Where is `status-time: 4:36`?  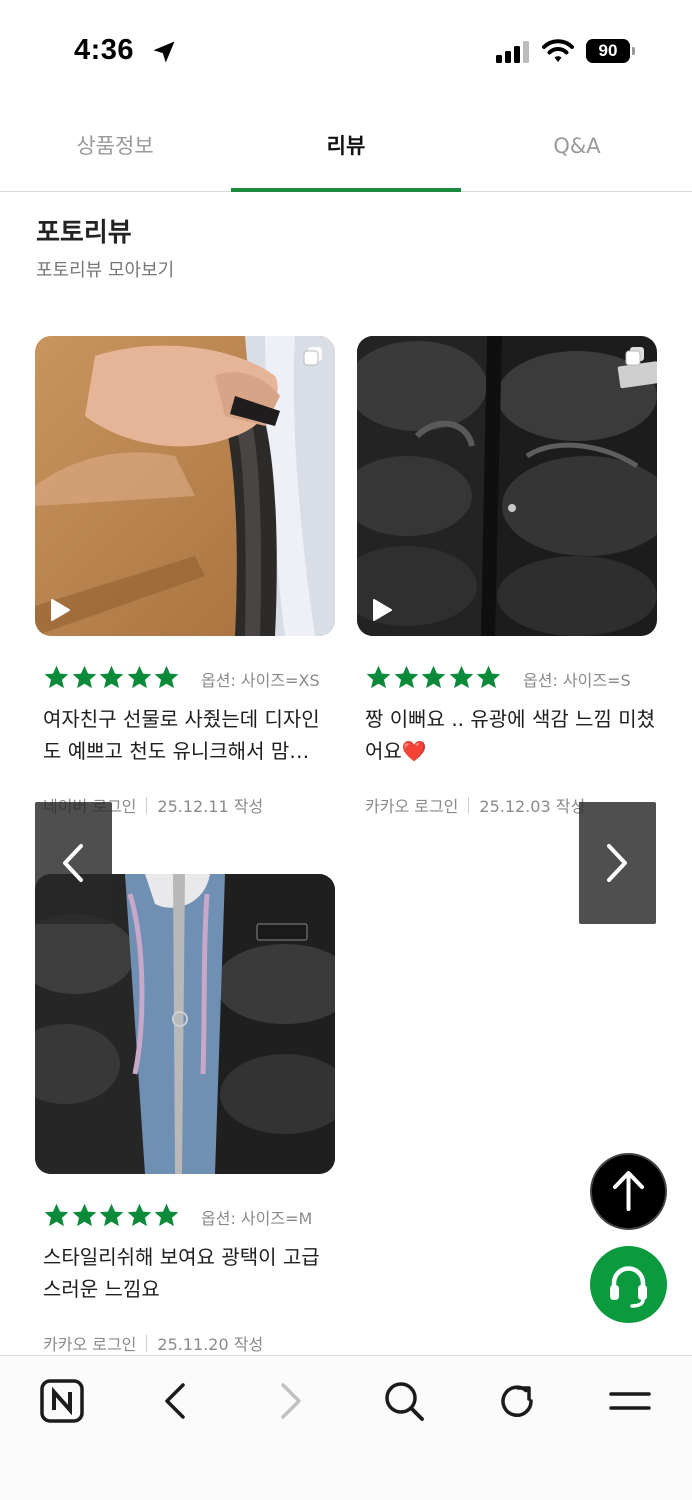 status-time: 4:36 is located at coordinates (104, 50).